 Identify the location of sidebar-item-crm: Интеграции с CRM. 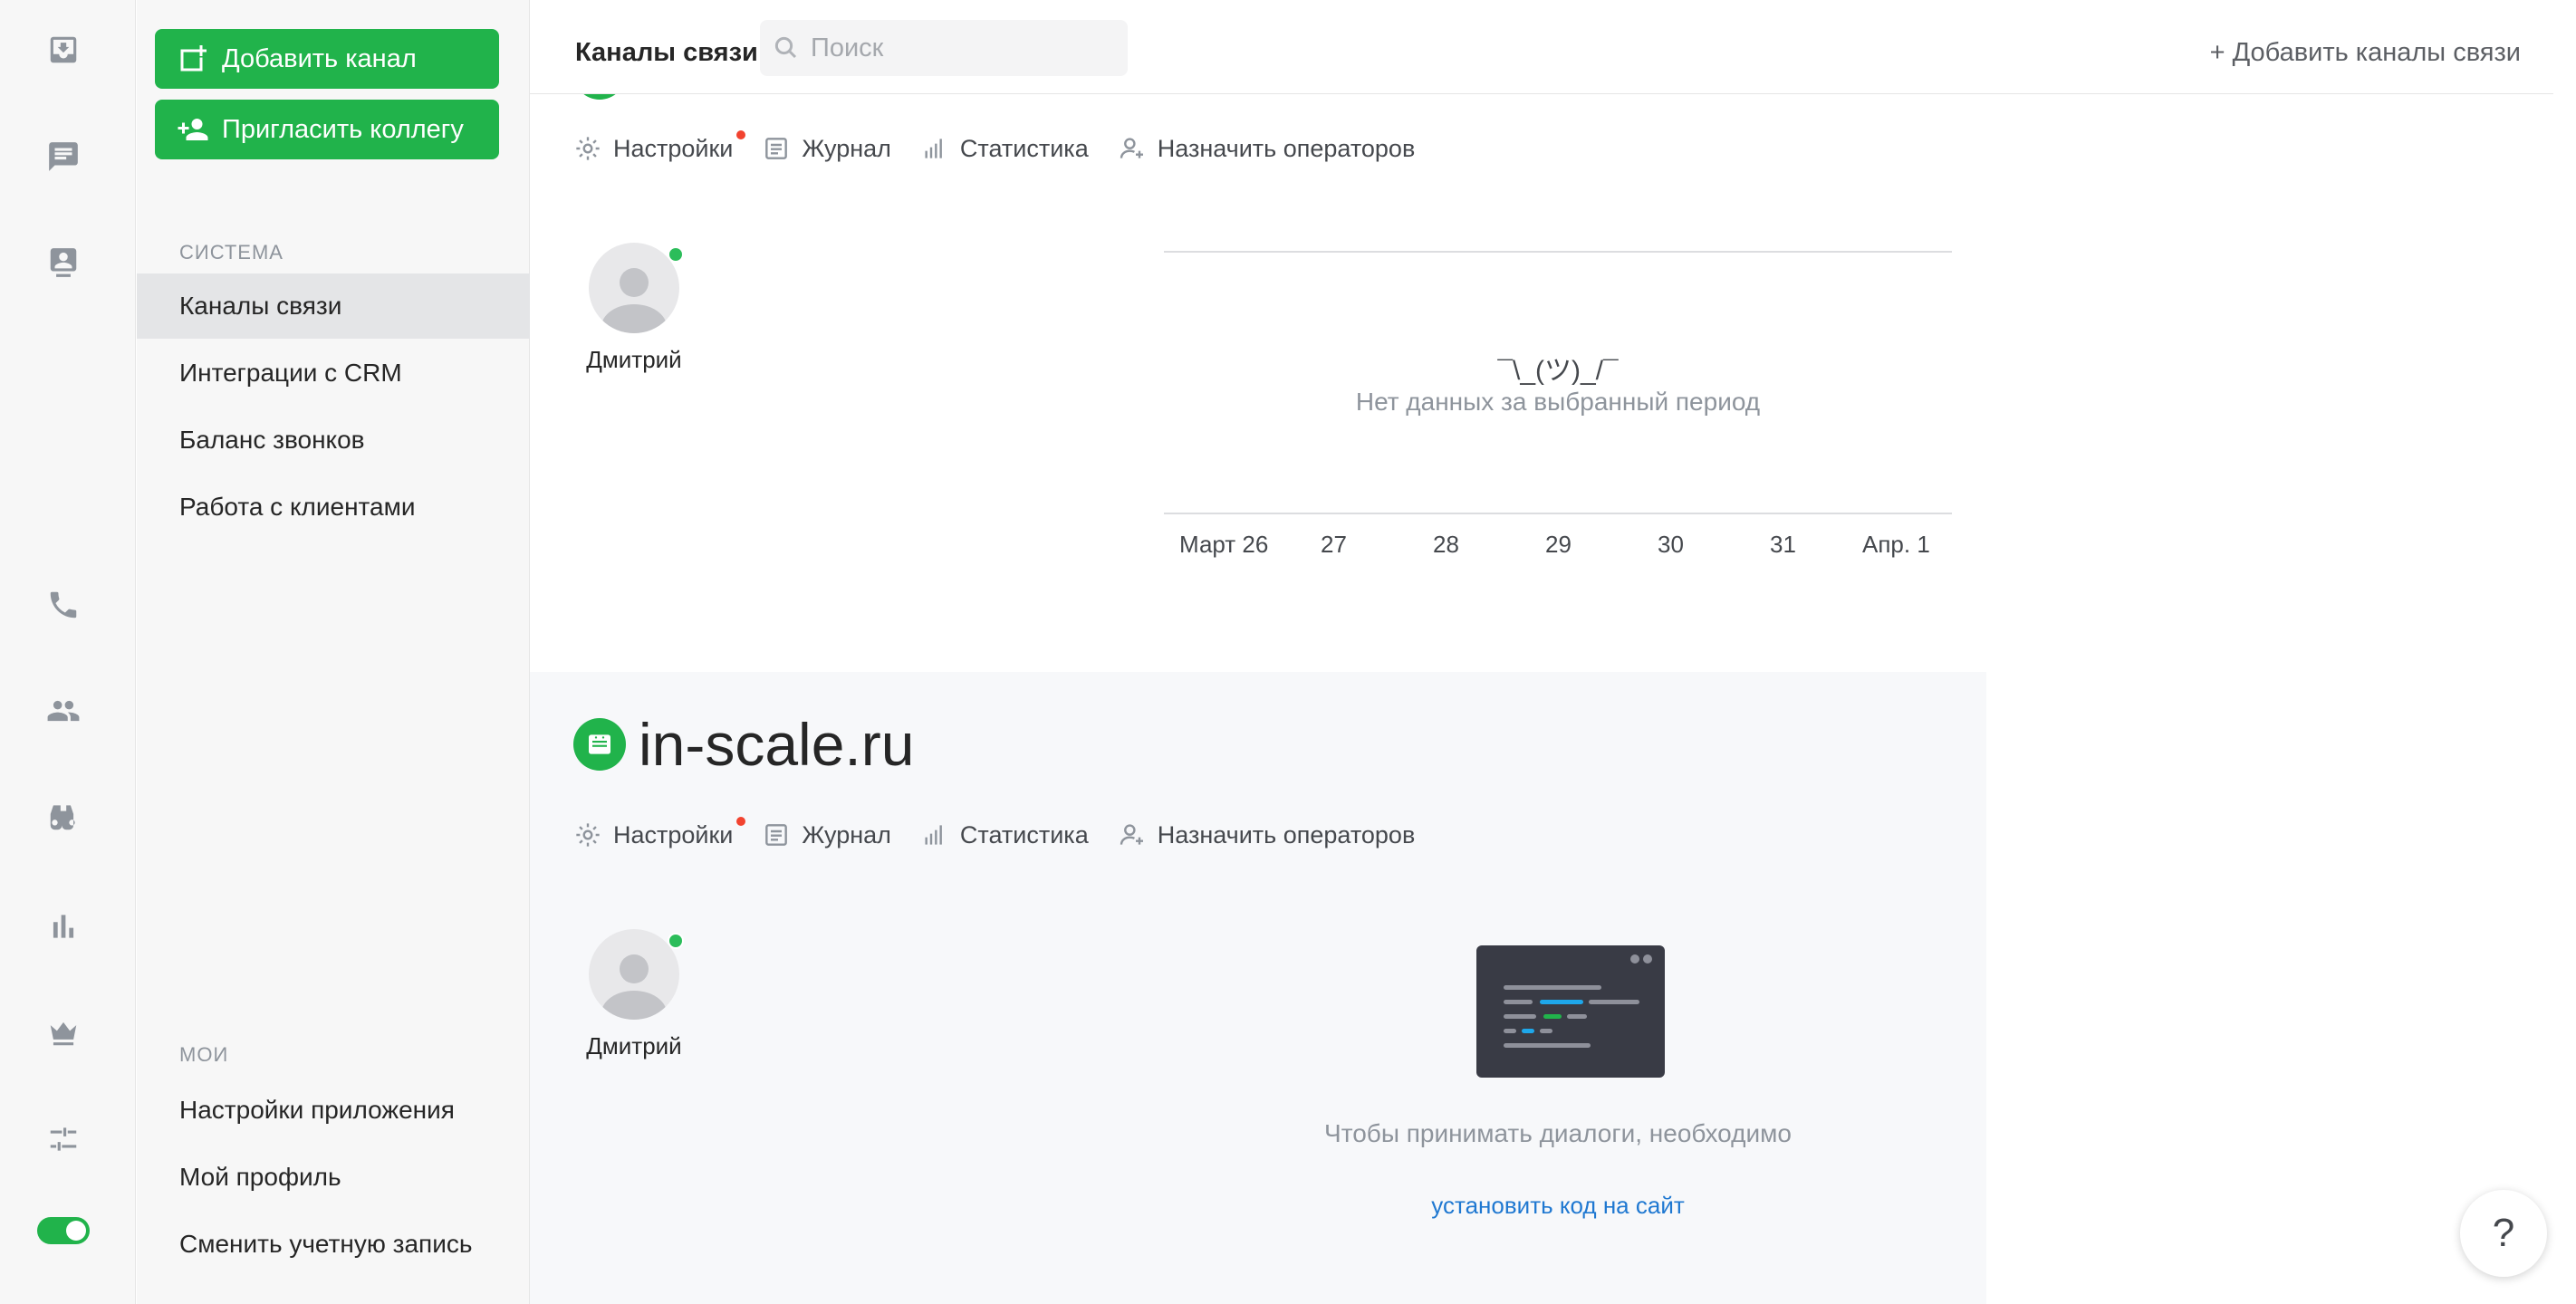
(333, 373).